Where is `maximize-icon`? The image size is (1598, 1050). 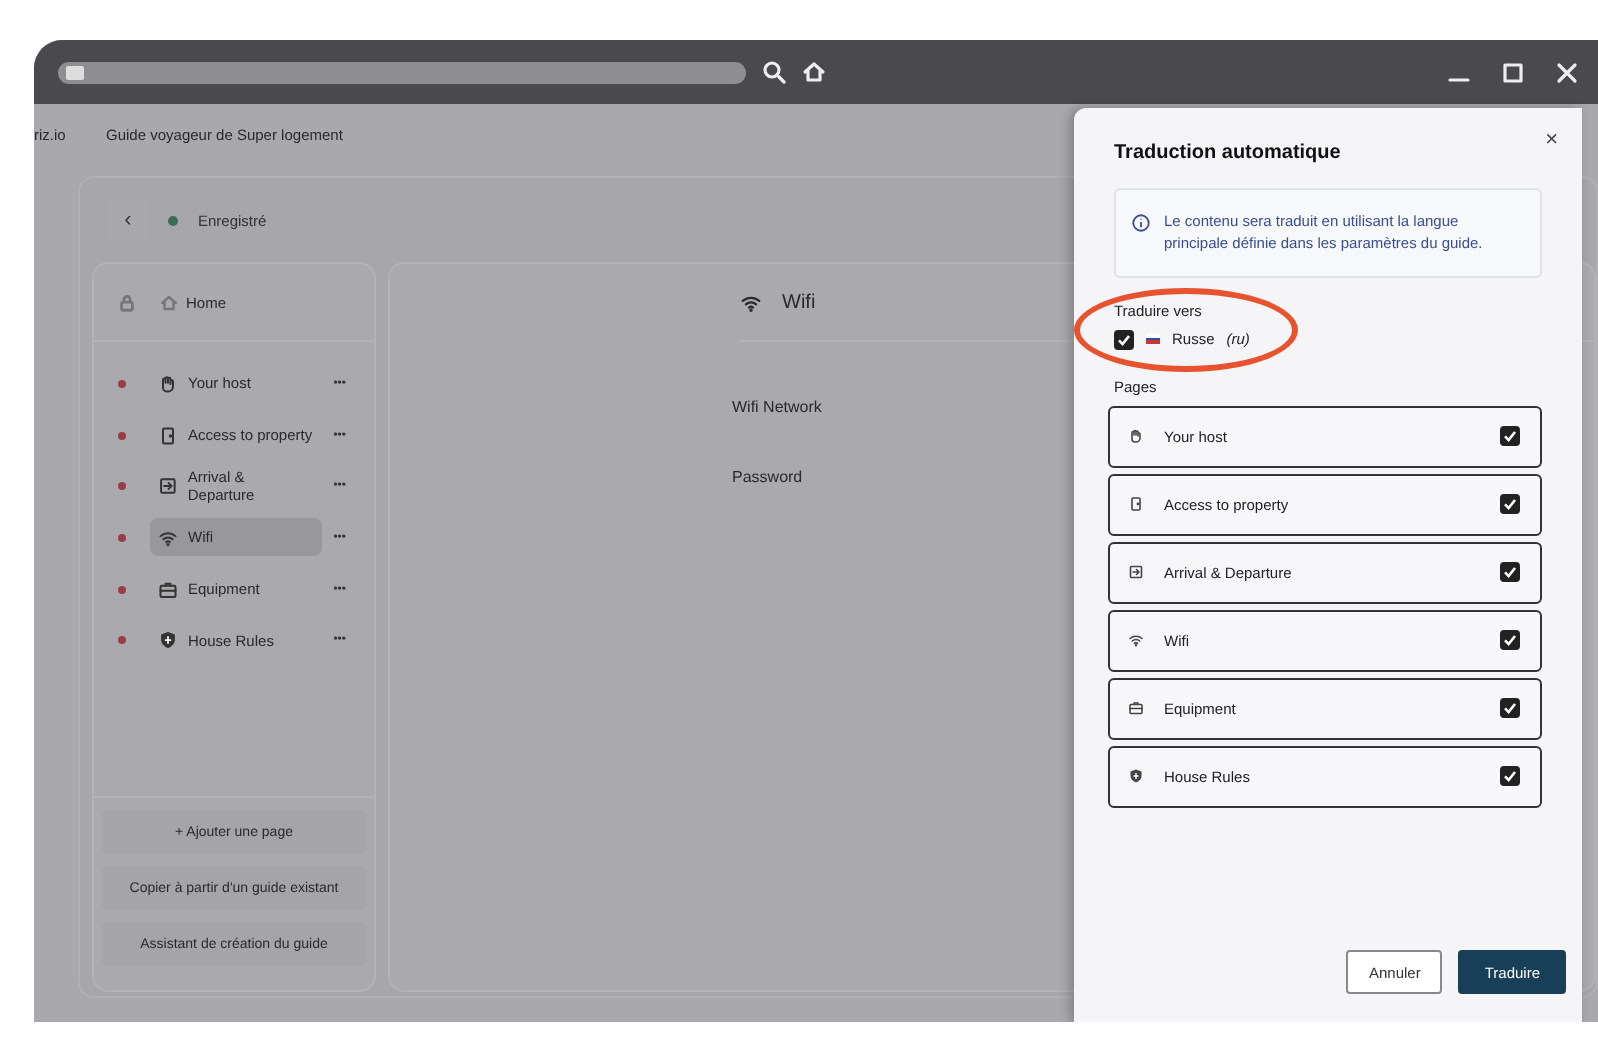 maximize-icon is located at coordinates (1513, 72).